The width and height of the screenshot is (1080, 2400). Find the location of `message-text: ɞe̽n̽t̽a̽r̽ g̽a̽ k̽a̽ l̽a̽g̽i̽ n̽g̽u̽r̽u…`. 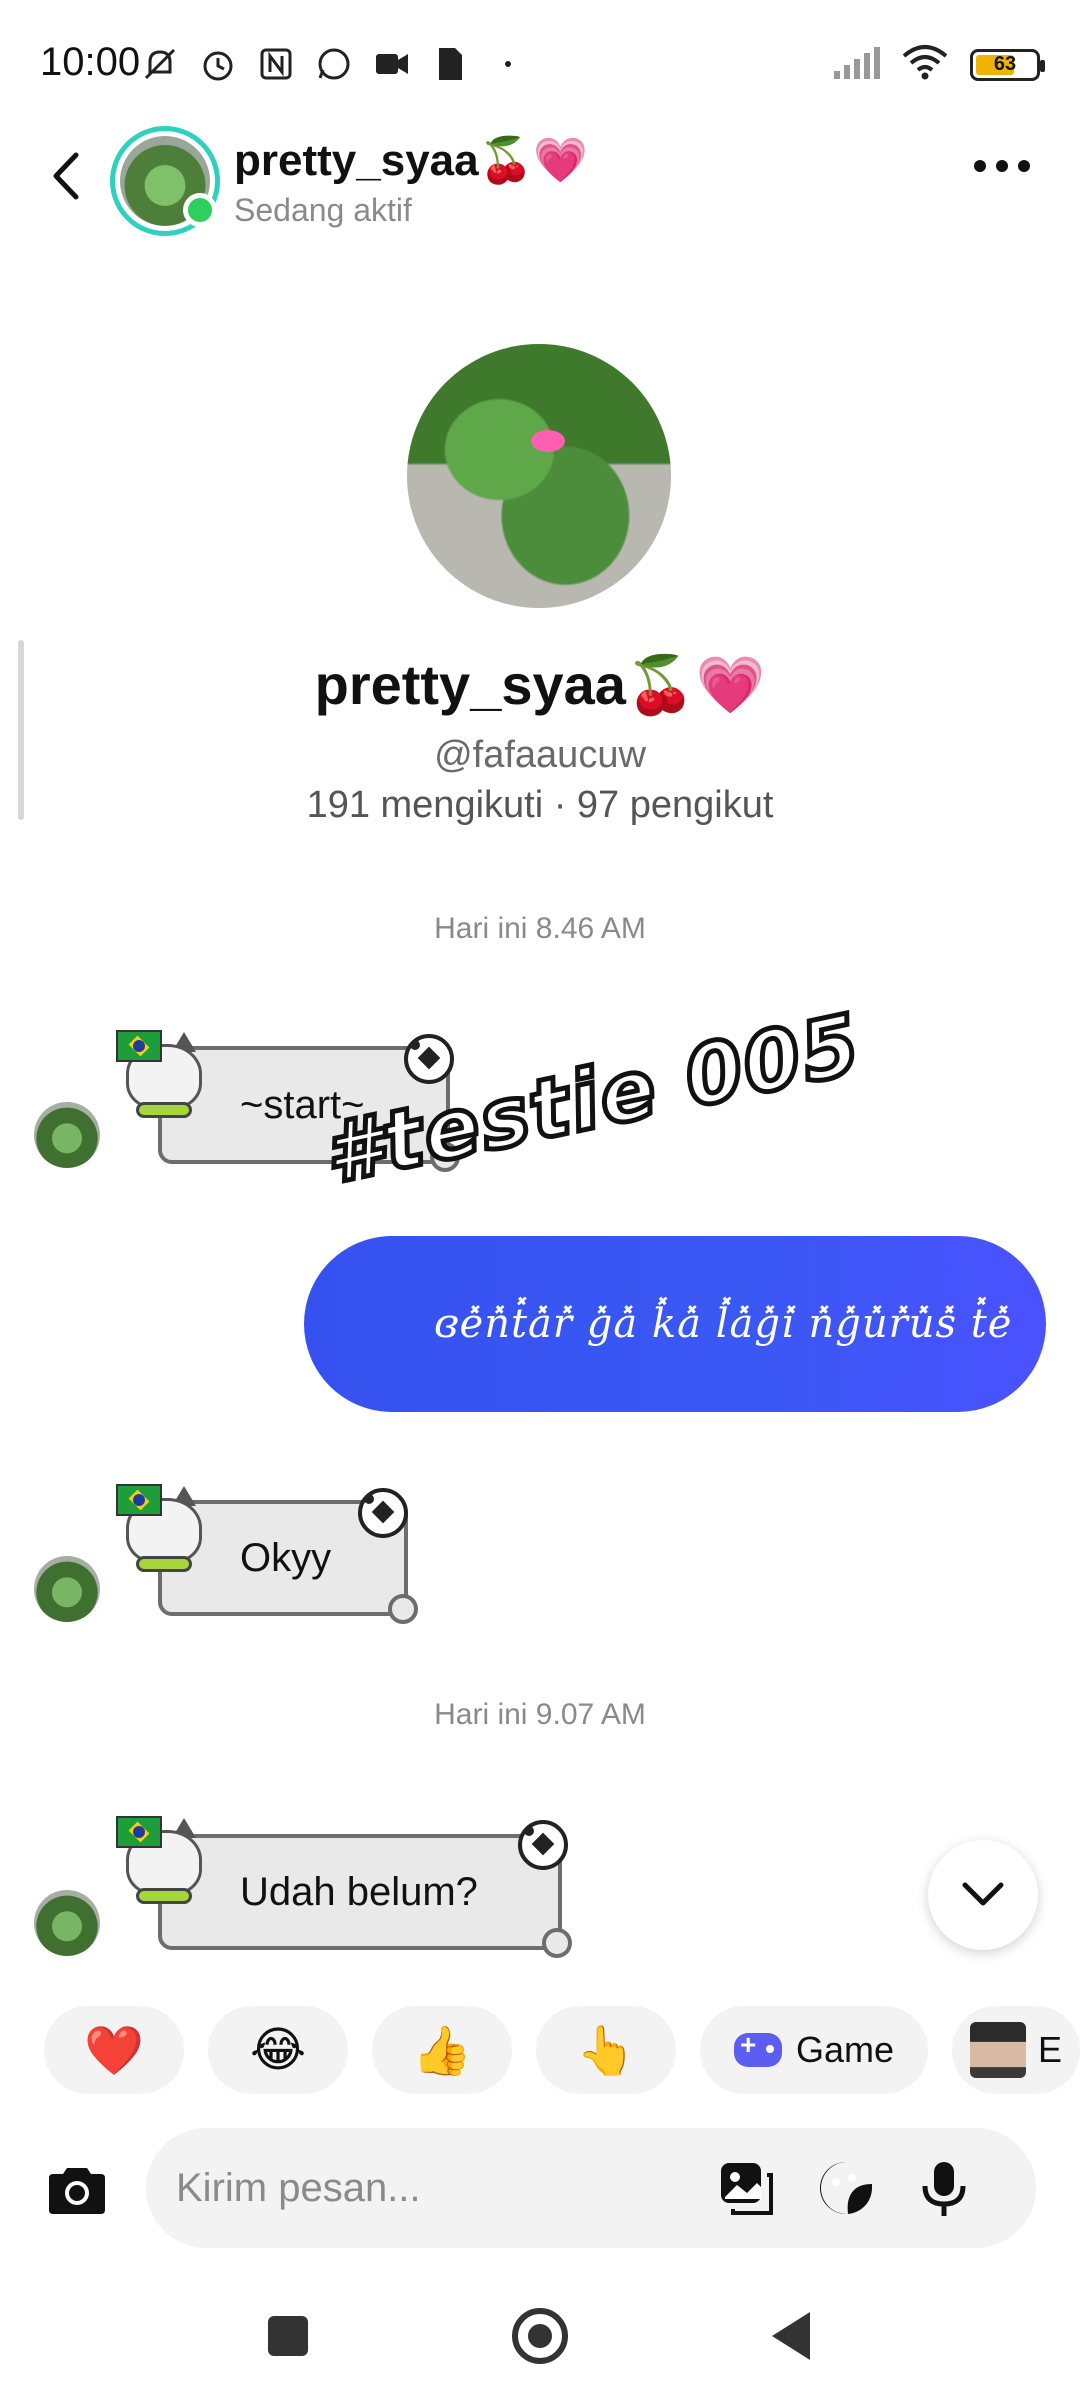

message-text: ɞe̽n̽t̽a̽r̽ g̽a̽ k̽a̽ l̽a̽g̽i̽ n̽g̽u̽r̽u… is located at coordinates (723, 1324).